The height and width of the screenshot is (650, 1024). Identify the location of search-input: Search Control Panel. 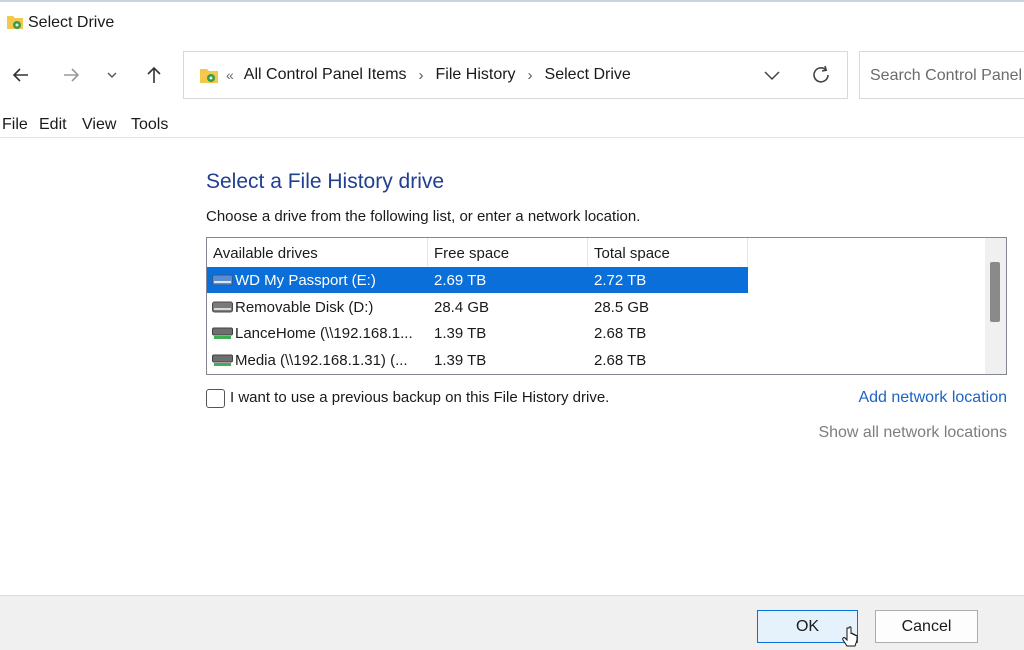
(941, 75).